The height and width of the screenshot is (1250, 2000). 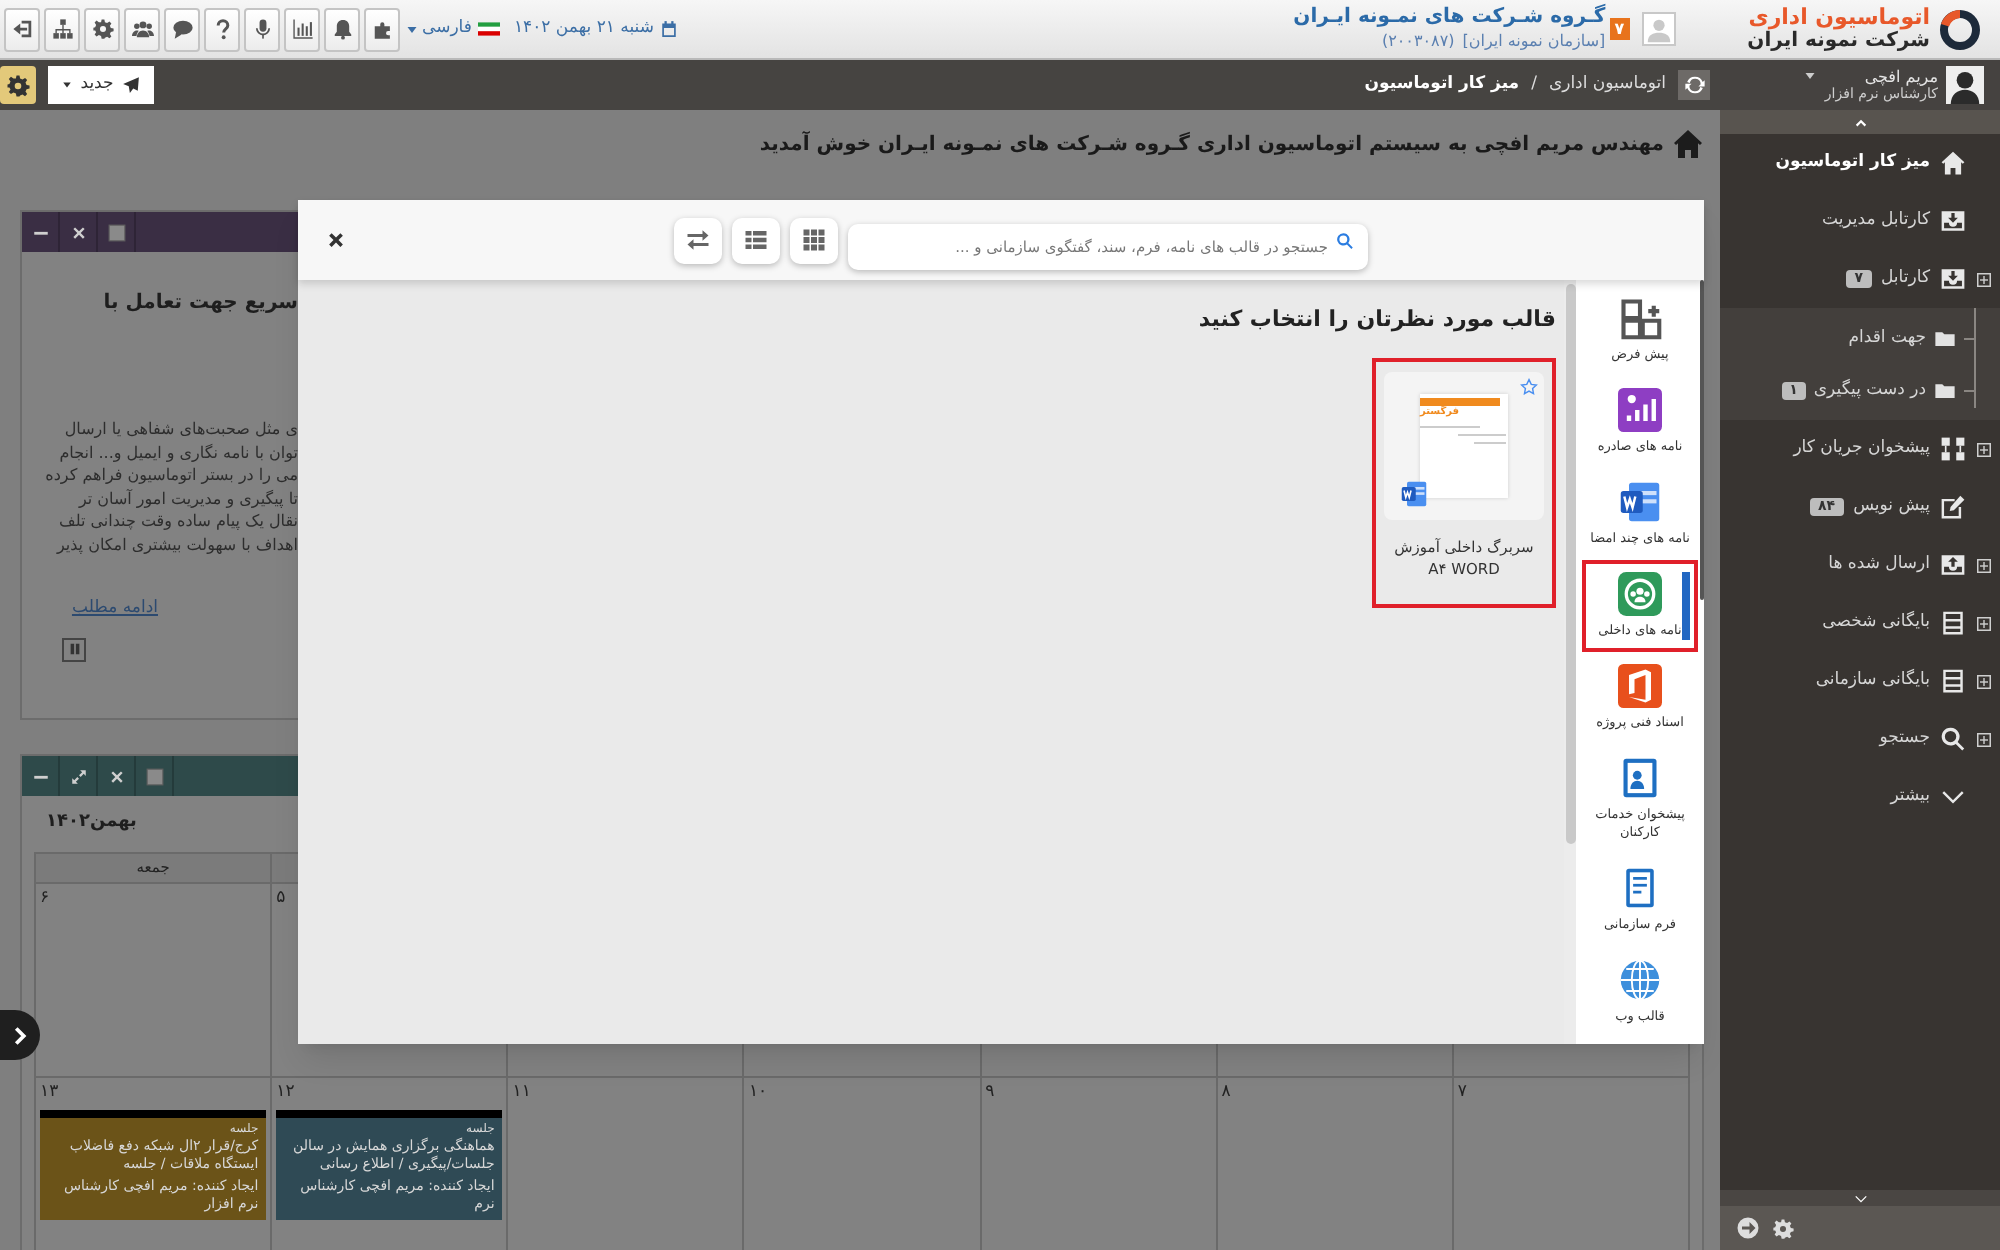 I want to click on outbox-icon, so click(x=1953, y=565).